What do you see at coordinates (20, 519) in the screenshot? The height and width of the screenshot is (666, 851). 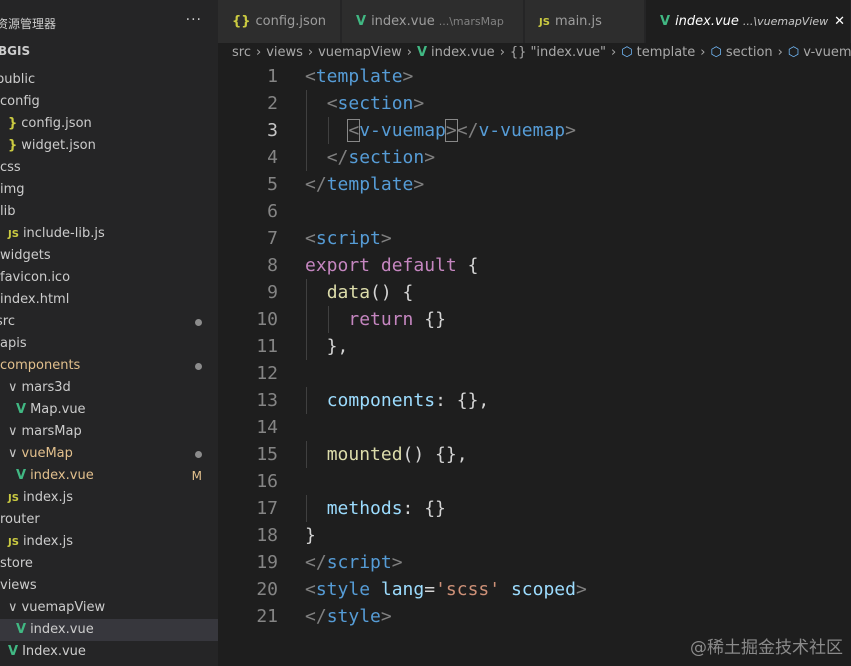 I see `tree-item-label: router` at bounding box center [20, 519].